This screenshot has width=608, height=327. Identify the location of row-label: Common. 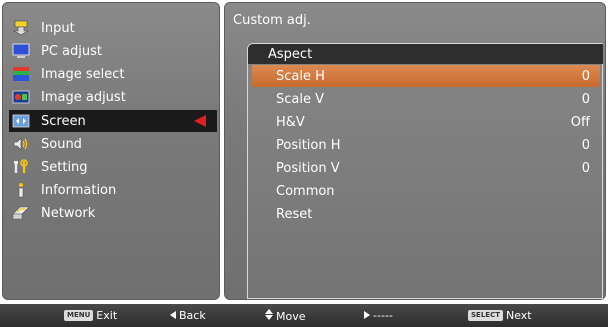
(305, 191).